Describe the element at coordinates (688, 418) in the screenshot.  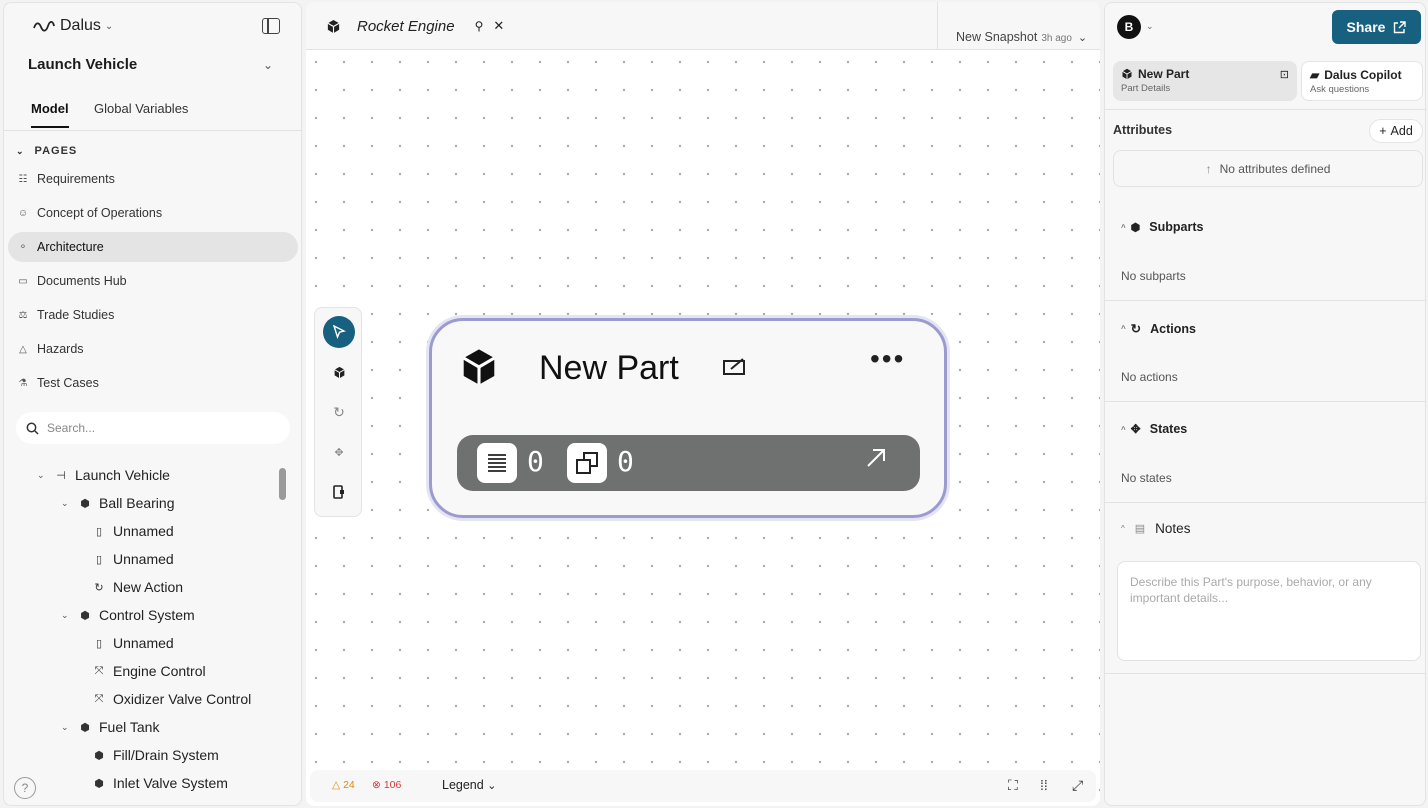
I see `part-node: New Part ••• 0 0` at that location.